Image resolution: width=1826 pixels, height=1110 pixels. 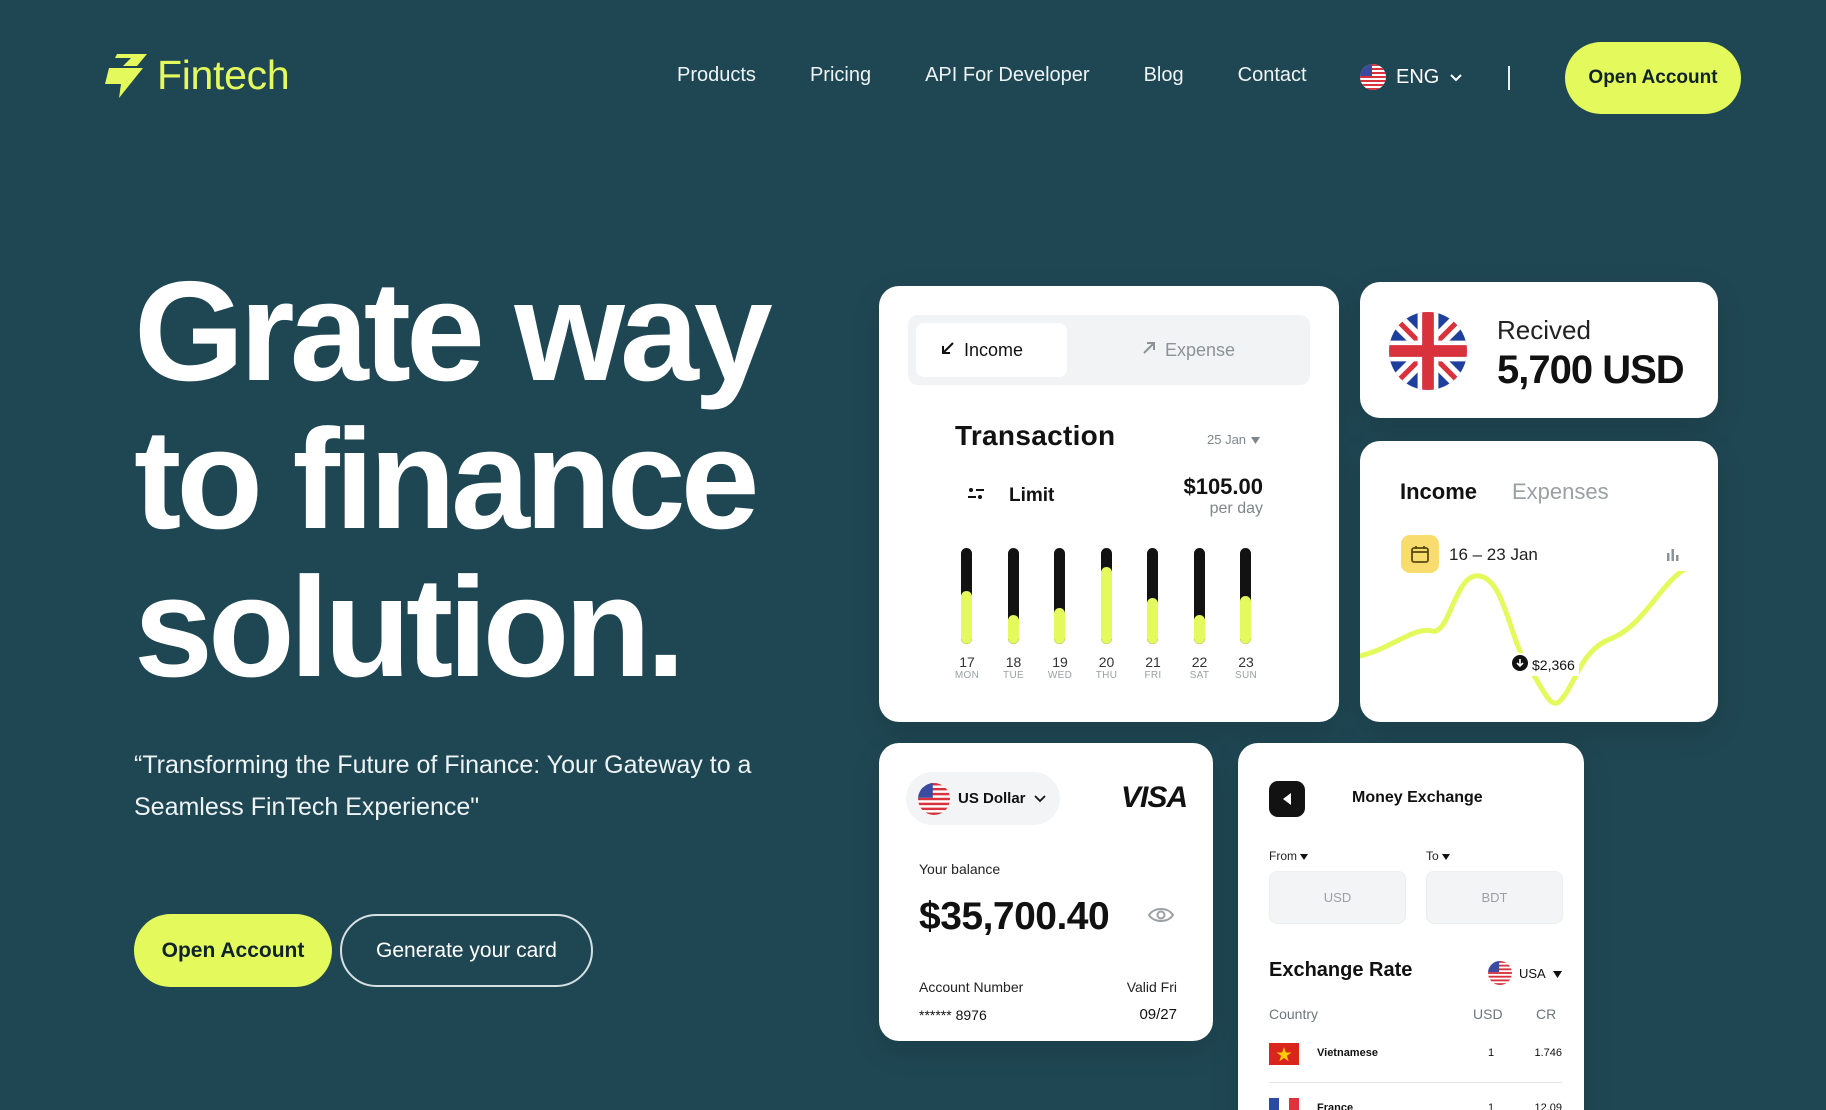 What do you see at coordinates (1199, 662) in the screenshot?
I see `day-number: 22` at bounding box center [1199, 662].